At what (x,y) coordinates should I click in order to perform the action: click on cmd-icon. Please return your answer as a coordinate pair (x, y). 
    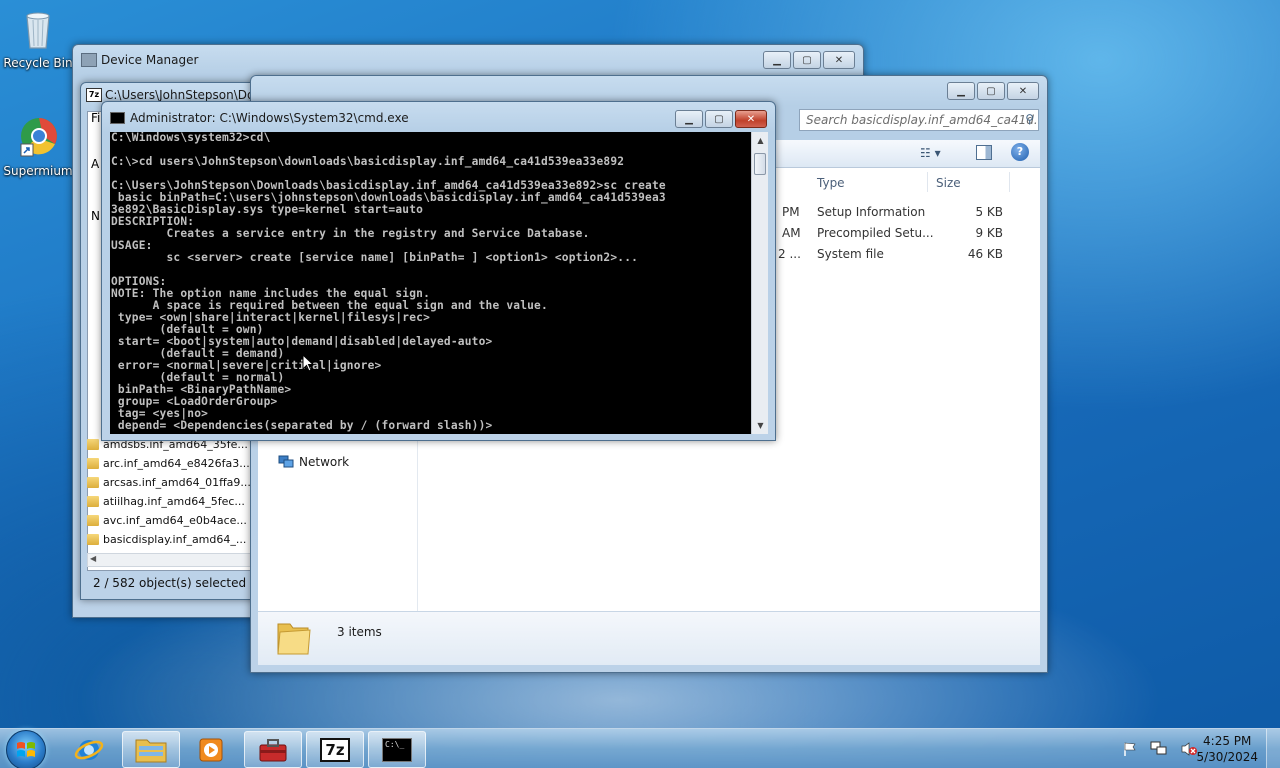
    Looking at the image, I should click on (117, 118).